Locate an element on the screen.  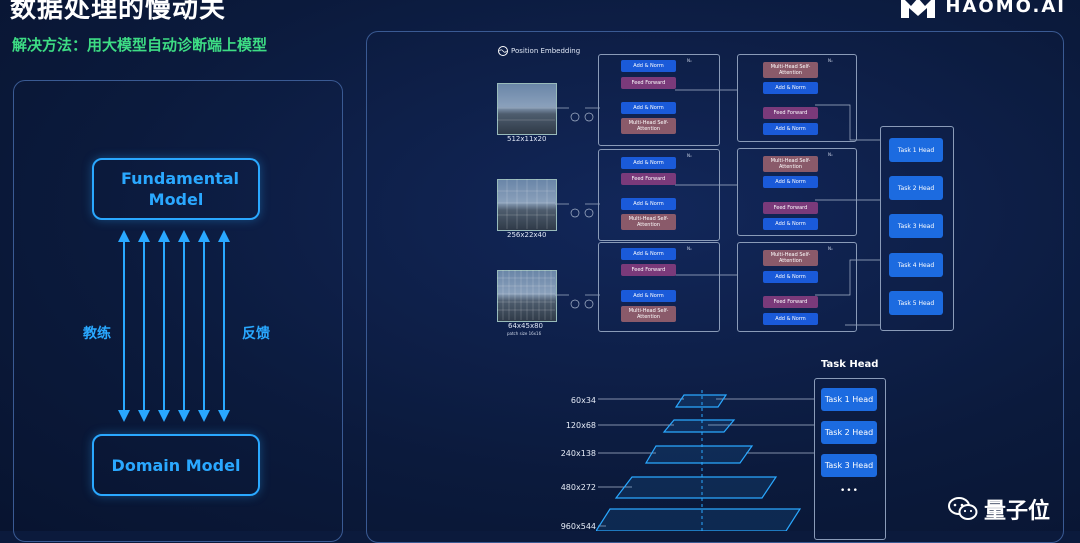
pyramid-level-2-label: 120x68 is located at coordinates (580, 425).